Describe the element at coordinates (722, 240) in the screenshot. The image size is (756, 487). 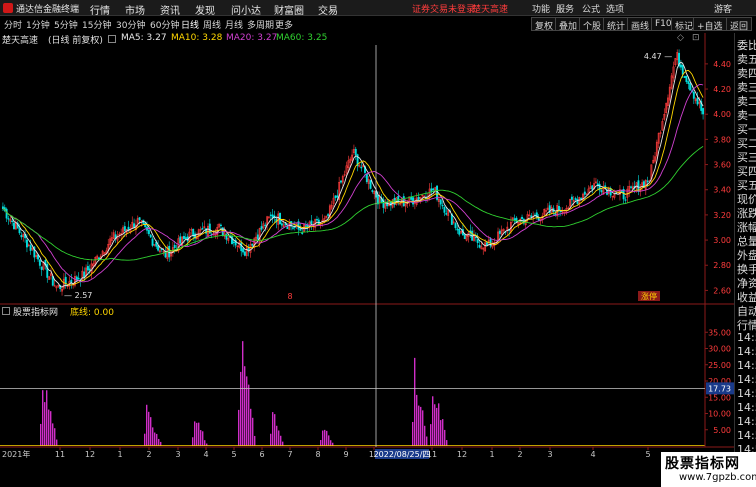
I see `y-tick-label: 3.00` at that location.